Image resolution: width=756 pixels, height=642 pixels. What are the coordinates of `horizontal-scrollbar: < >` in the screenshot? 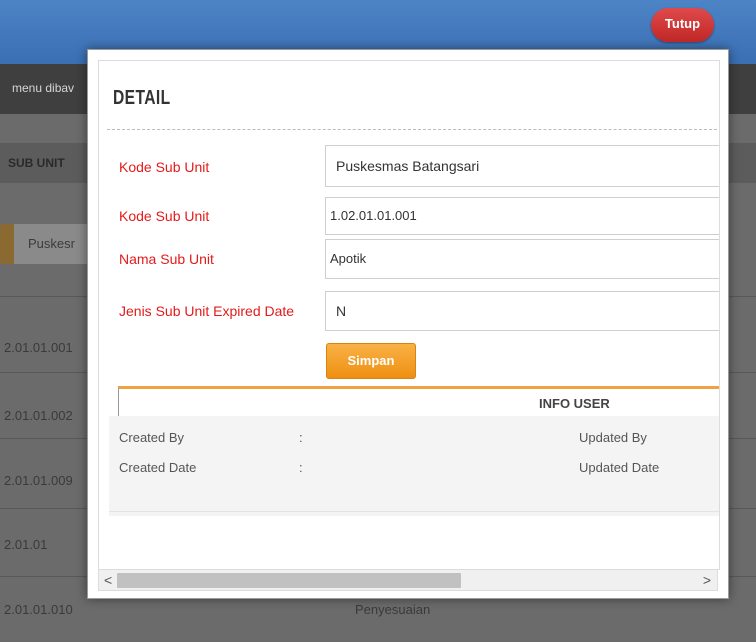 It's located at (408, 580).